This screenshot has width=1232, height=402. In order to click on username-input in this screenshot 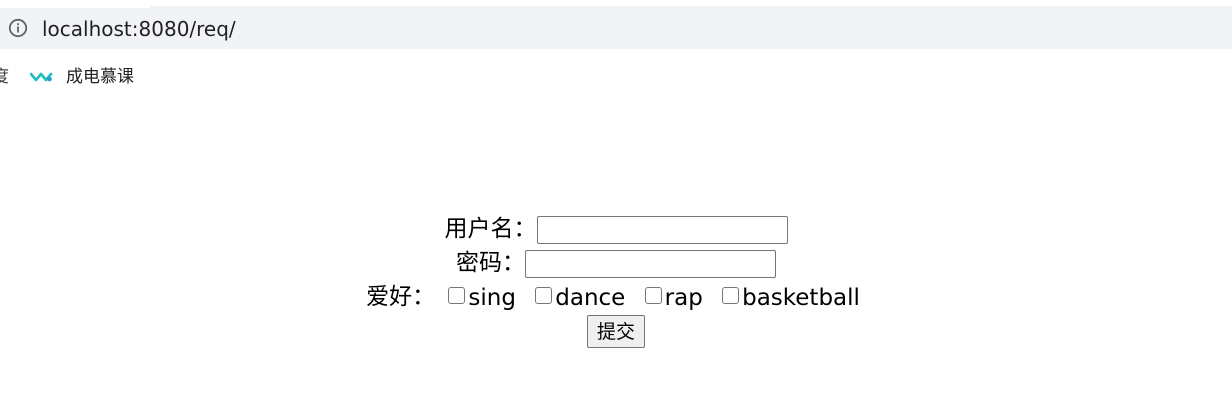, I will do `click(662, 229)`.